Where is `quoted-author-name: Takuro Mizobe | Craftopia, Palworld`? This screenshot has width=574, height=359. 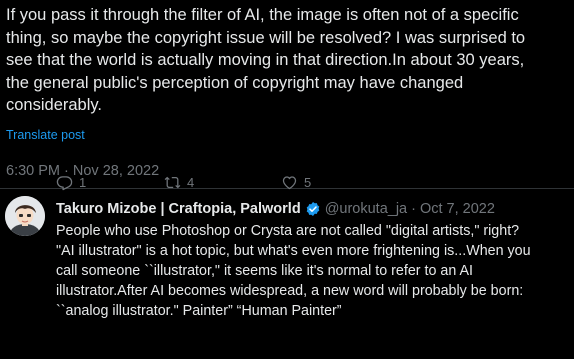
quoted-author-name: Takuro Mizobe | Craftopia, Palworld is located at coordinates (178, 209).